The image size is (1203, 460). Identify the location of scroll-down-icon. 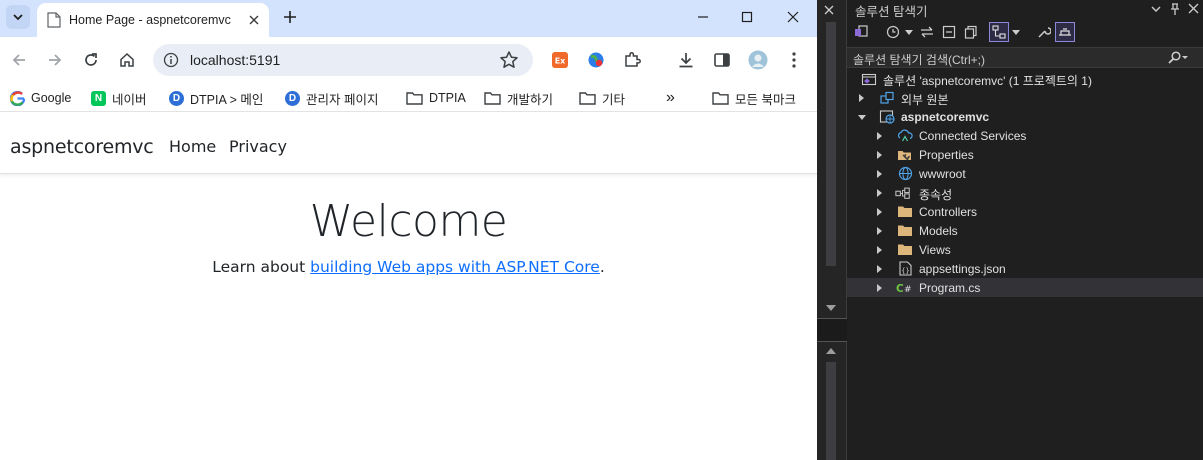
(831, 308).